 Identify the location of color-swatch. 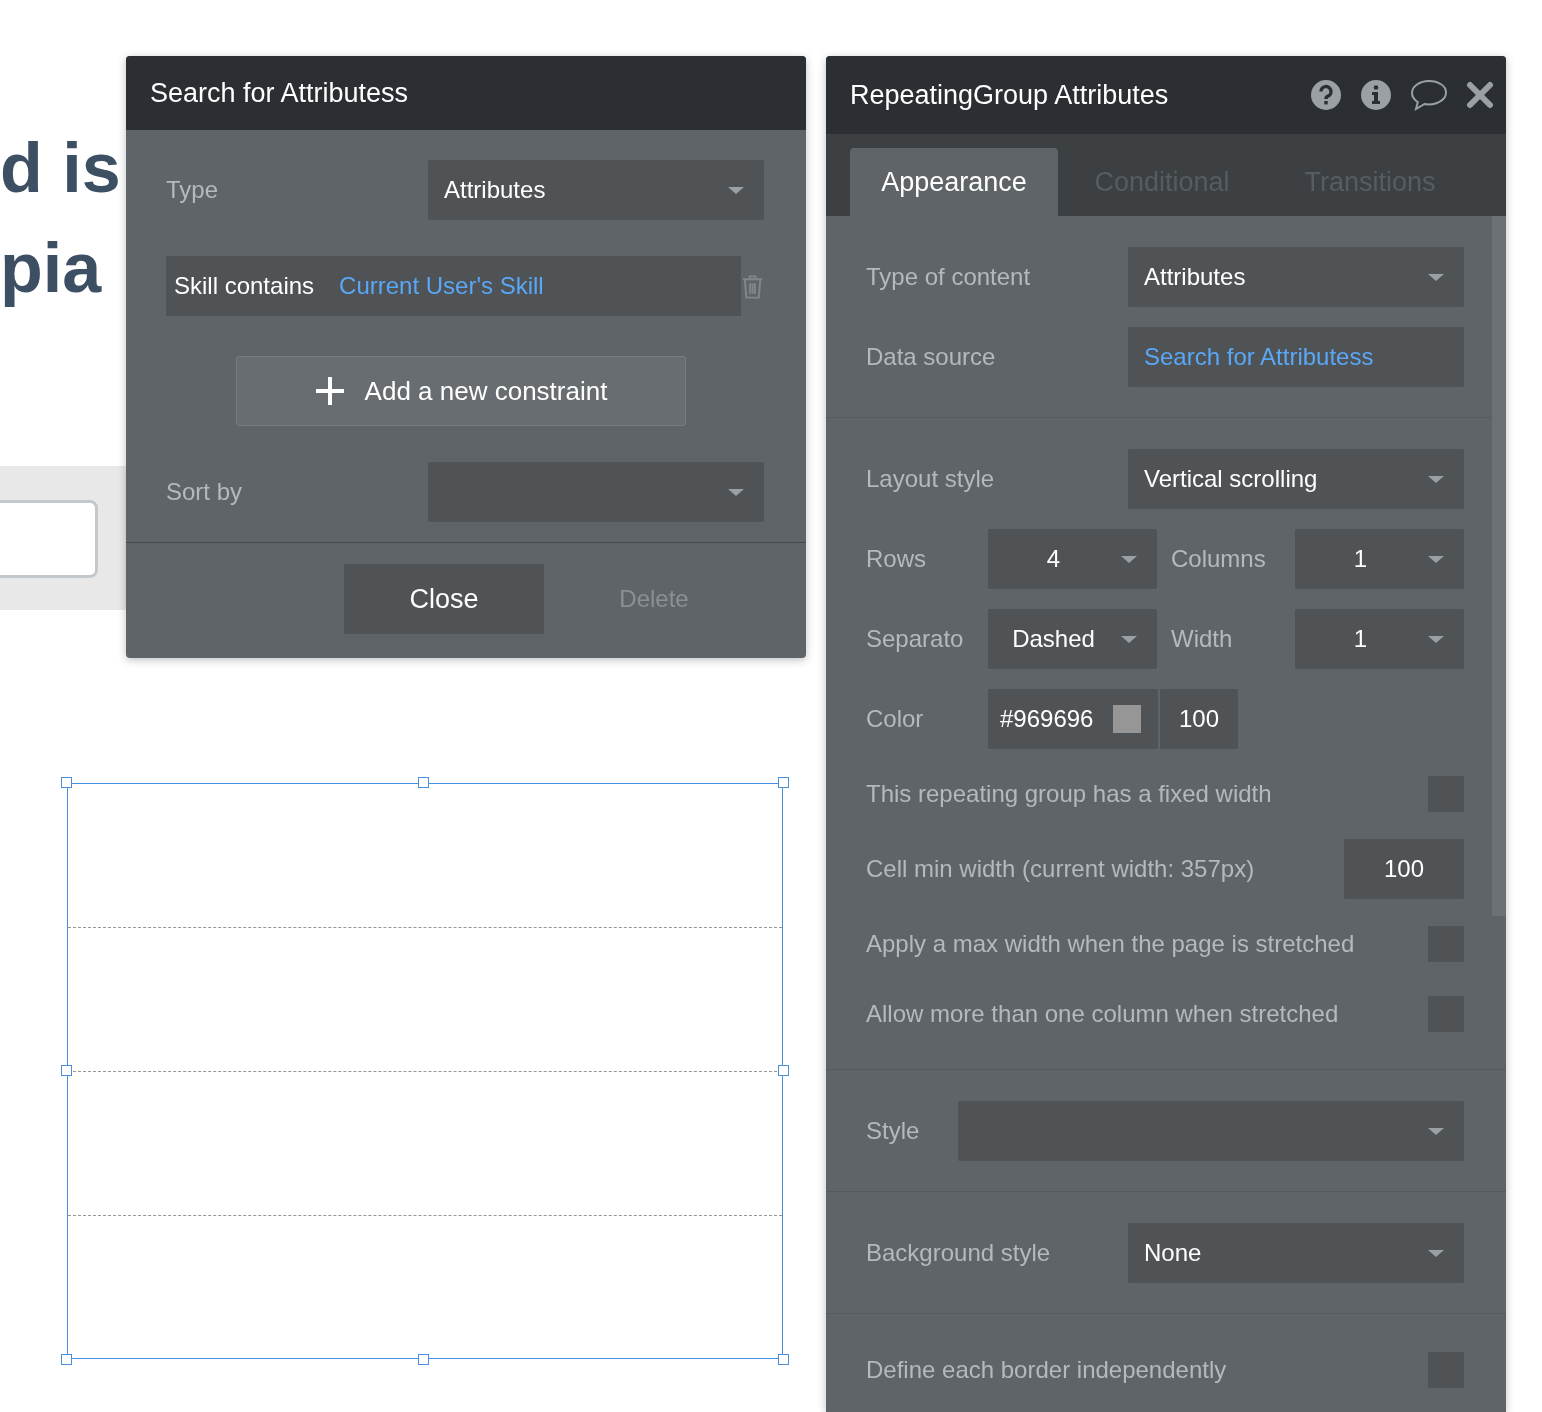
(1127, 719).